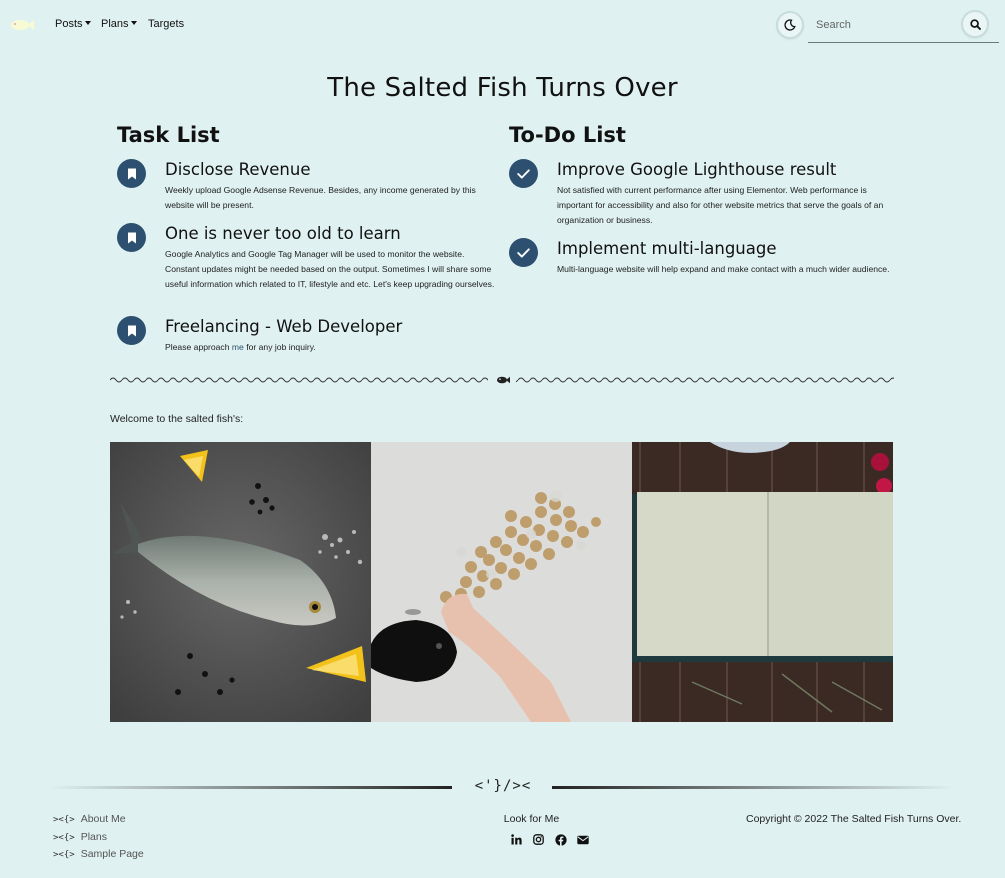 The height and width of the screenshot is (878, 1005). What do you see at coordinates (238, 169) in the screenshot?
I see `task-title: Disclose Revenue` at bounding box center [238, 169].